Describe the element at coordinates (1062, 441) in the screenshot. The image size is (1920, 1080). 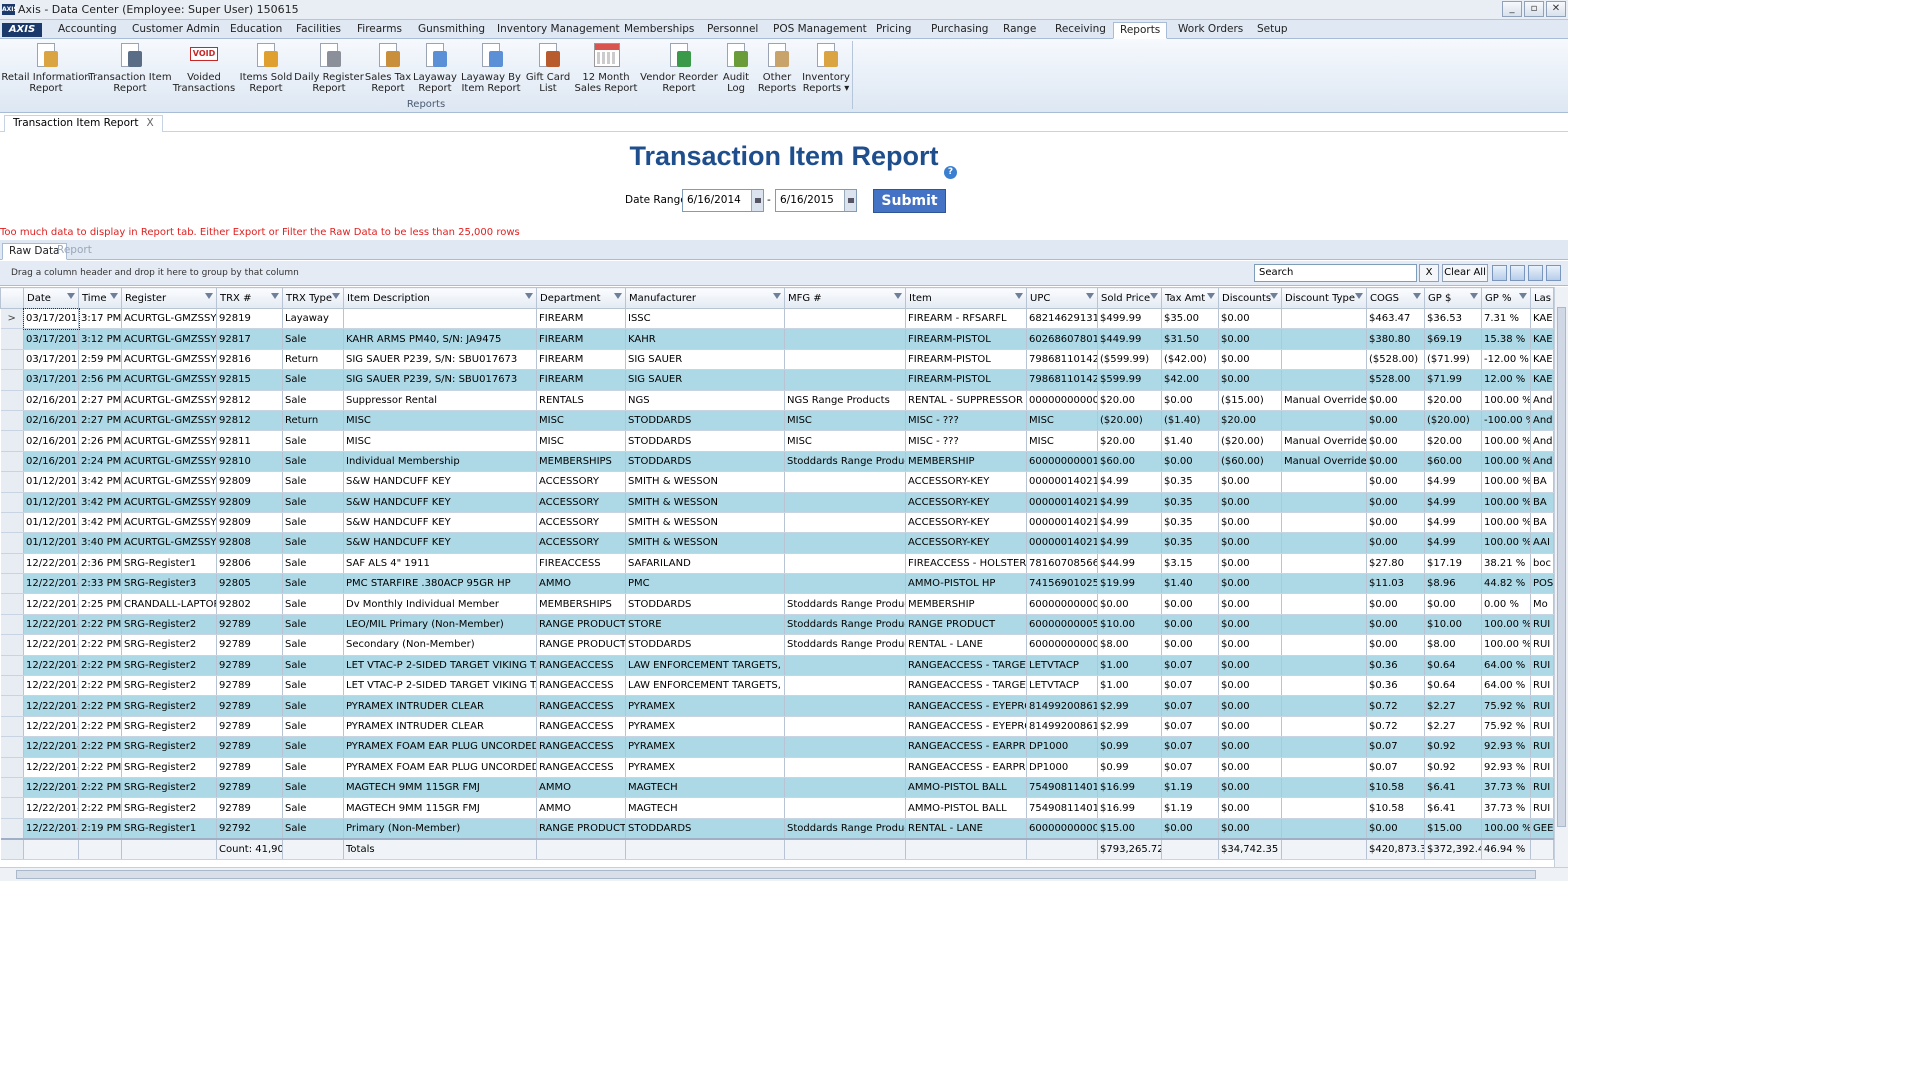
I see `cell-upc: MISC` at that location.